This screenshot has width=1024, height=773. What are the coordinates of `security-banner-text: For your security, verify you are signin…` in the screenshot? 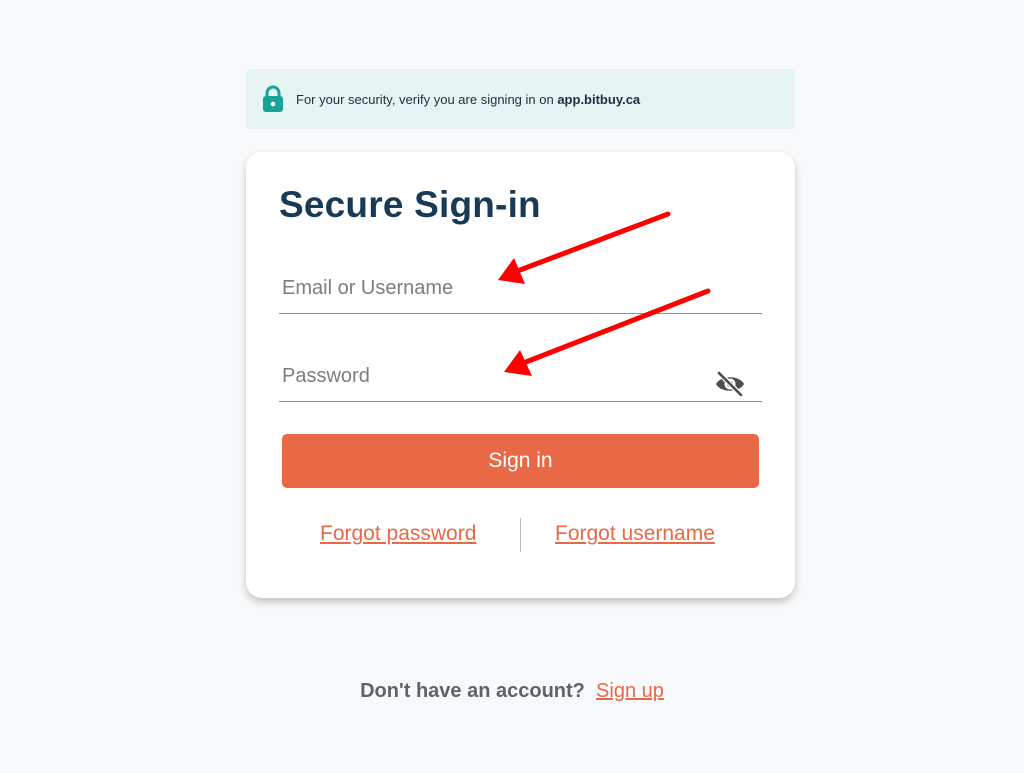 It's located at (468, 99).